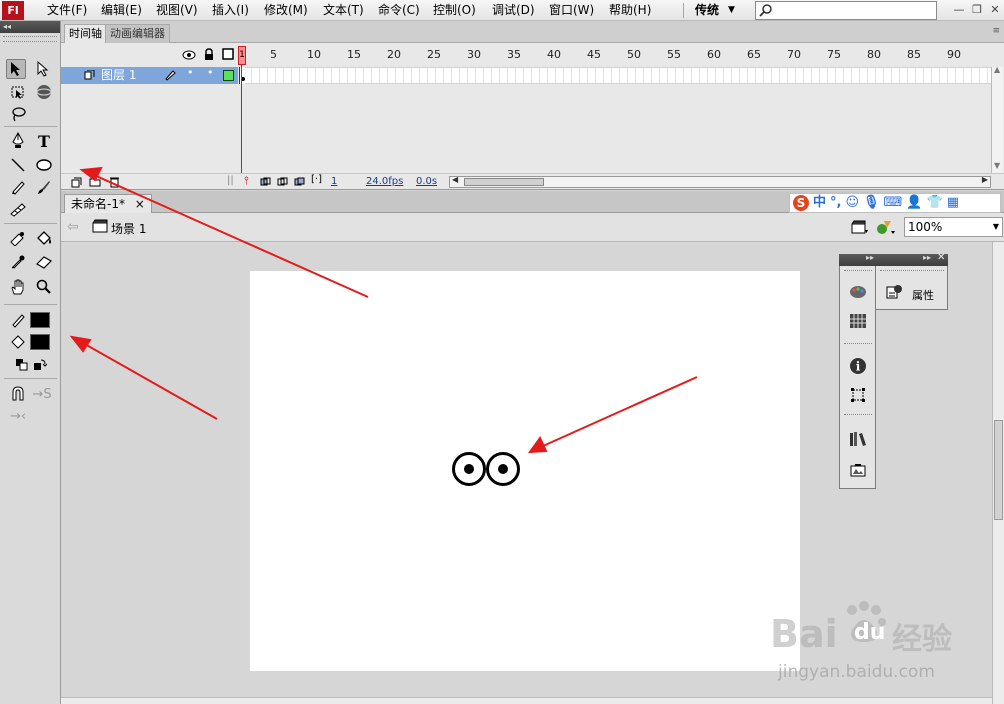 Image resolution: width=1004 pixels, height=704 pixels. Describe the element at coordinates (85, 33) in the screenshot. I see `tab-timeline: 时间轴` at that location.